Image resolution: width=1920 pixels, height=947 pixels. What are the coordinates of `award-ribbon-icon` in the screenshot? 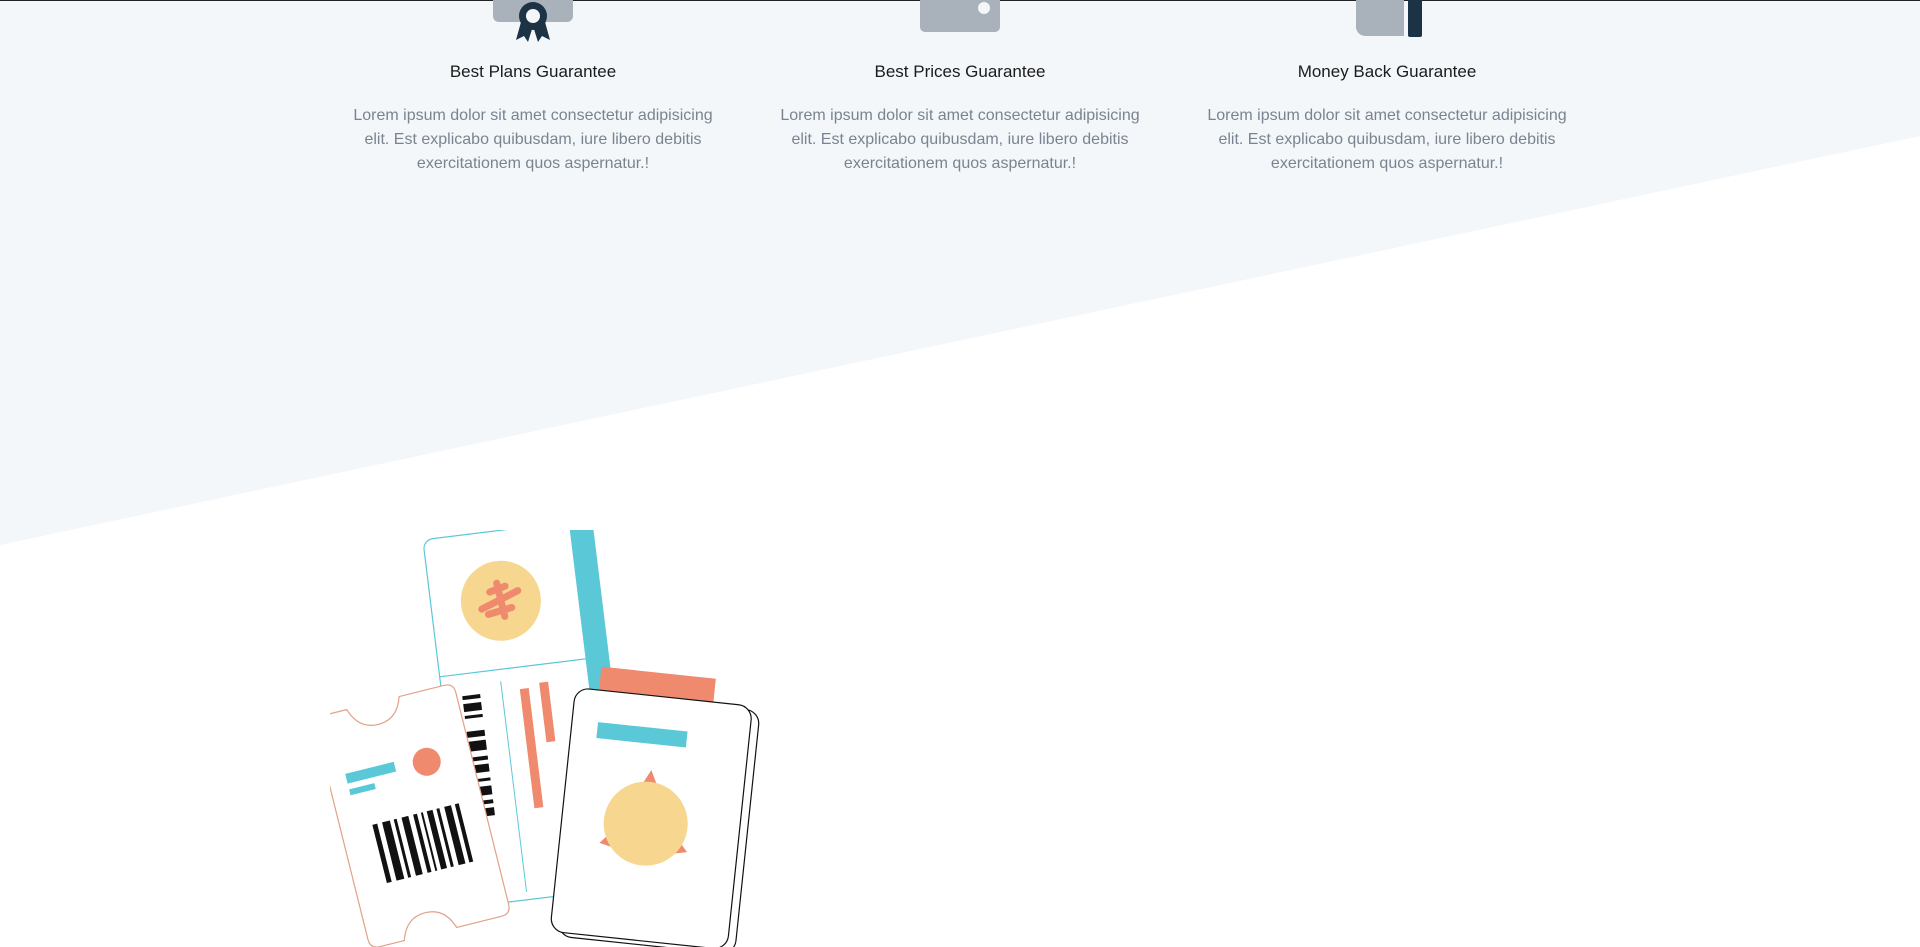 It's located at (533, 21).